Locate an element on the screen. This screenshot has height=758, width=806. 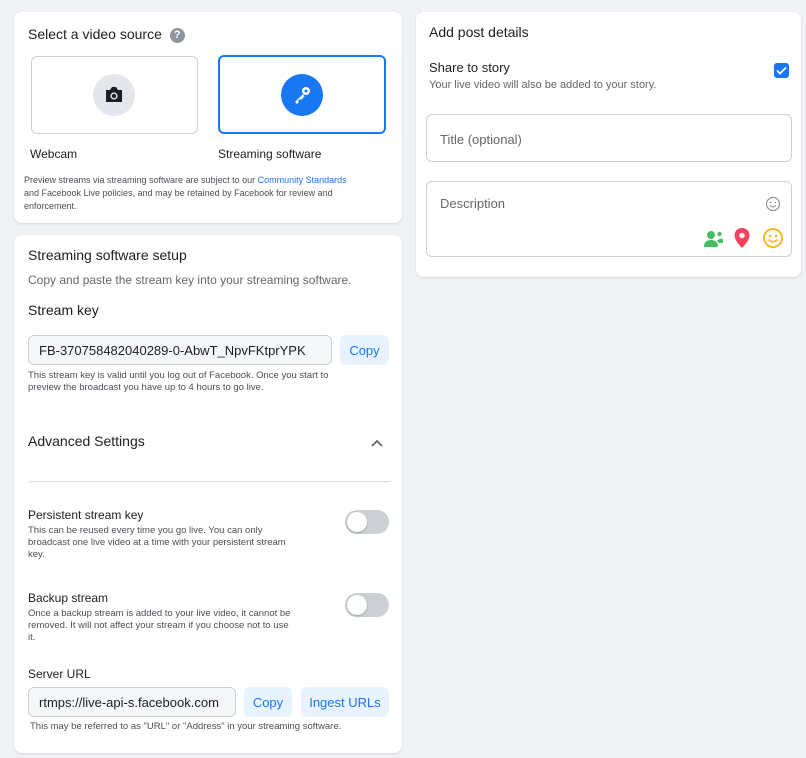
key-icon is located at coordinates (302, 95).